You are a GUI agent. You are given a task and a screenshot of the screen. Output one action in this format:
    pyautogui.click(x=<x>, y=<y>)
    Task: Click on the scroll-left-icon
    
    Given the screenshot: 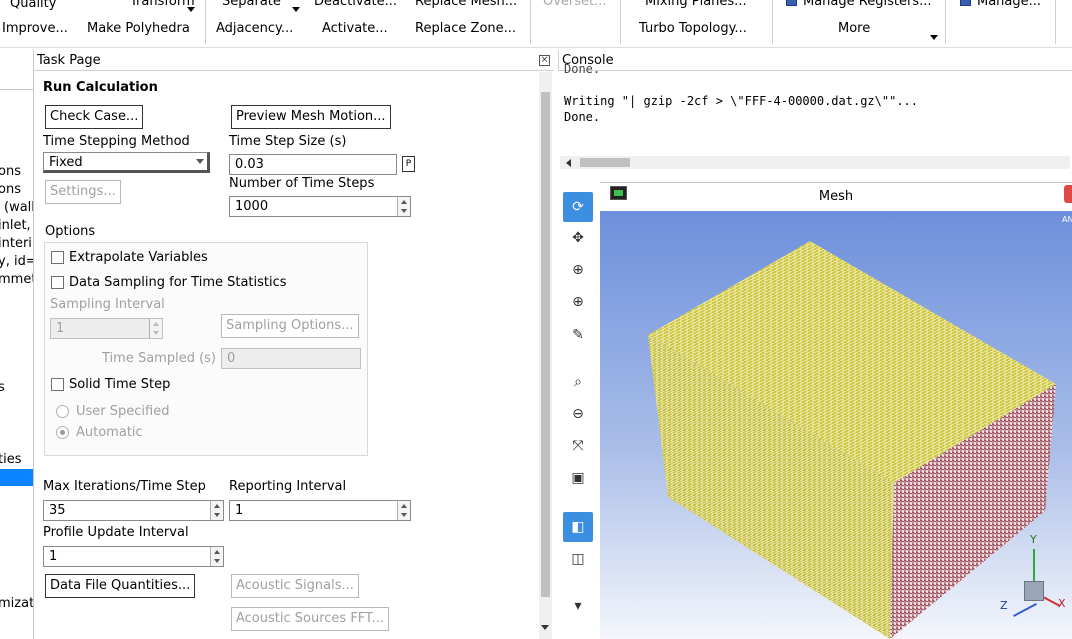 What is the action you would take?
    pyautogui.click(x=568, y=163)
    